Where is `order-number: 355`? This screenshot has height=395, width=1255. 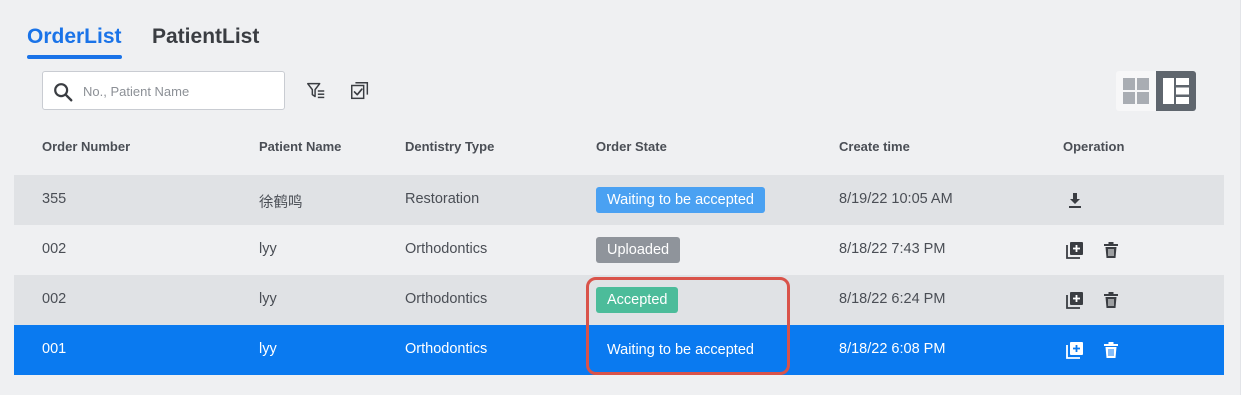 order-number: 355 is located at coordinates (54, 199).